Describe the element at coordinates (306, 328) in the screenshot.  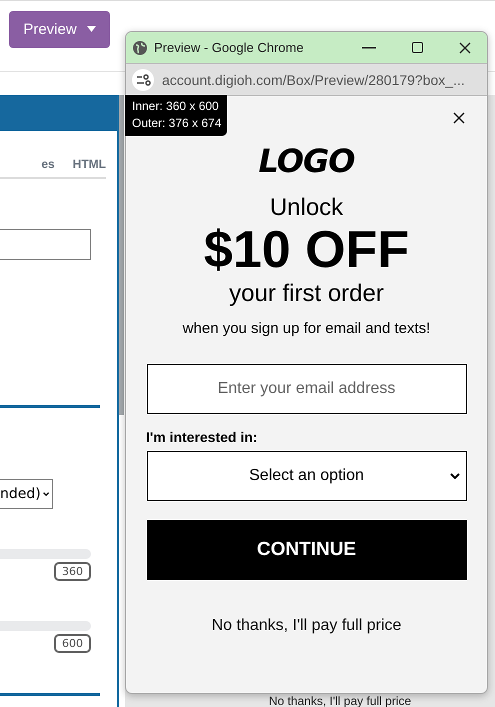
I see `signup-note: when you sign up for email and texts!` at that location.